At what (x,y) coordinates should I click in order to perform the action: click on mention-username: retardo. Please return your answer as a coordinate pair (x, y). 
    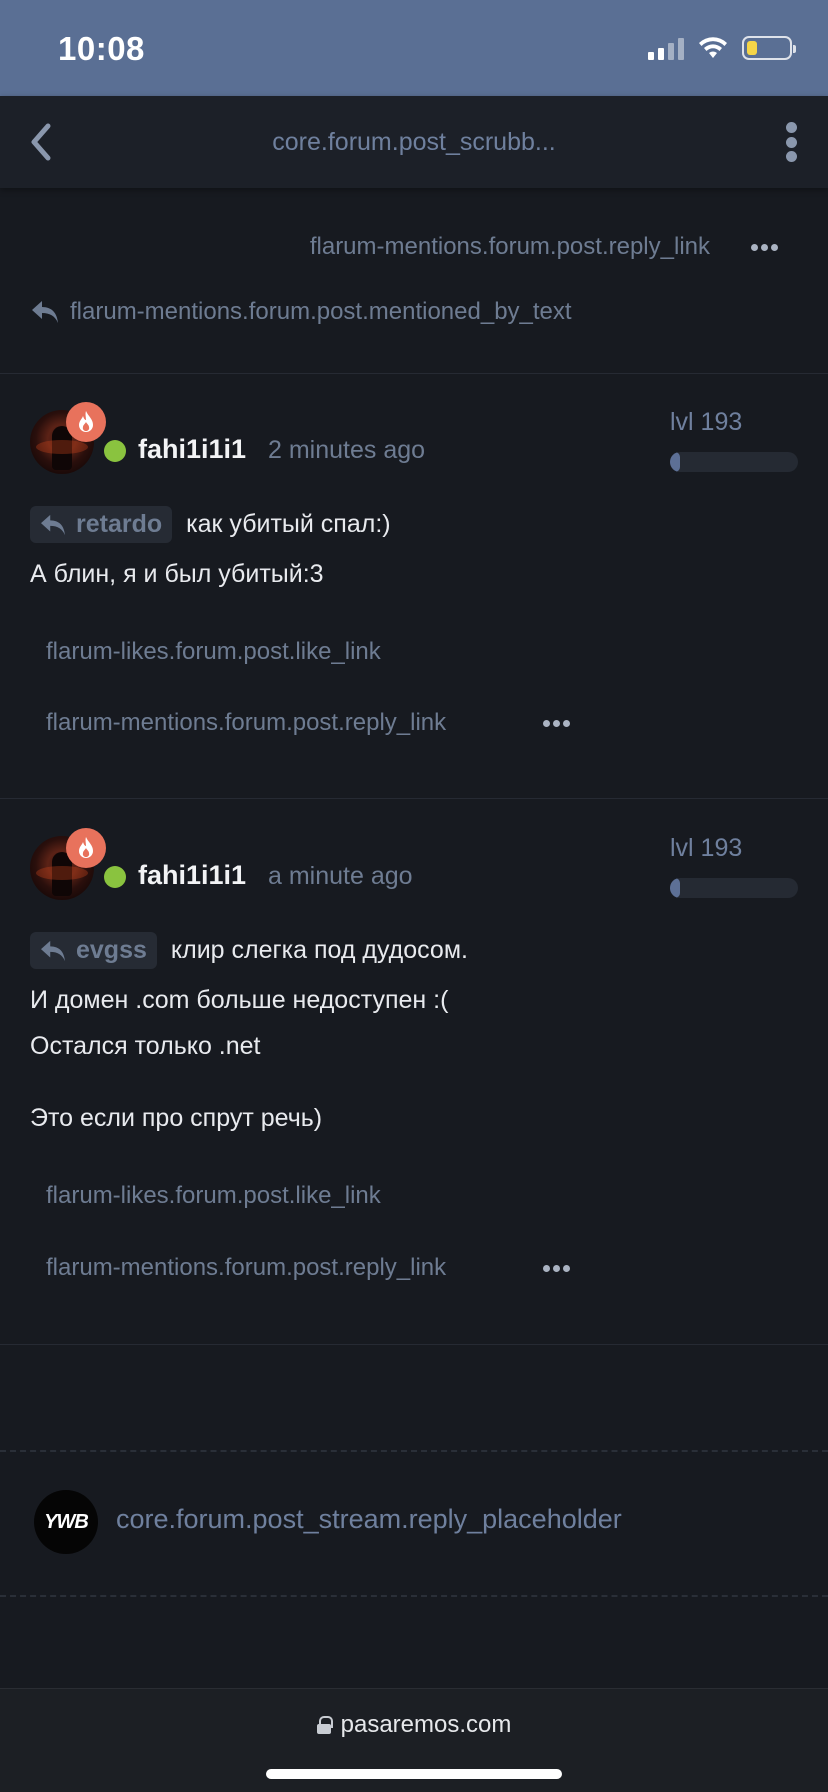
    Looking at the image, I should click on (119, 524).